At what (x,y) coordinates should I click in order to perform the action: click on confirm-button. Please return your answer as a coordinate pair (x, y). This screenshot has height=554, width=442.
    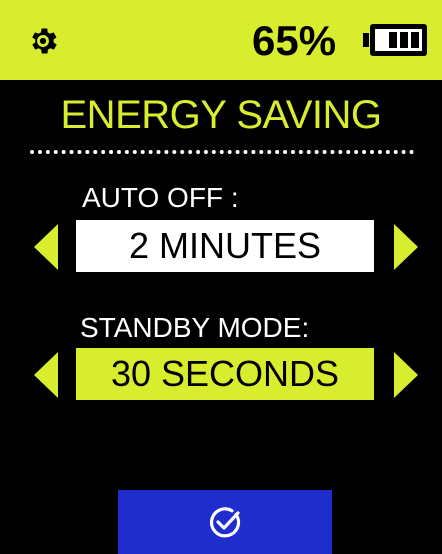
    Looking at the image, I should click on (225, 522).